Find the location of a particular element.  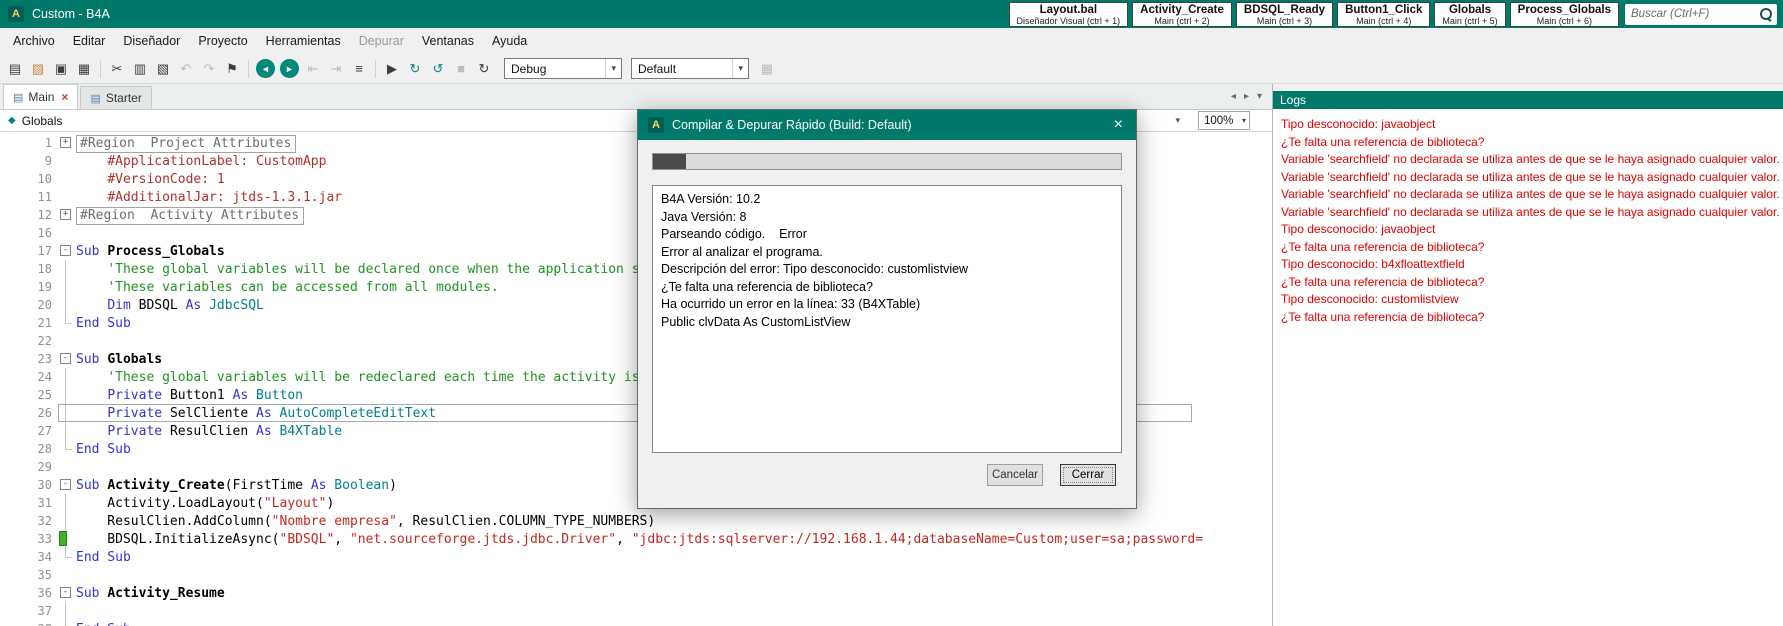

bookmark-icon: ⚑ is located at coordinates (232, 69).